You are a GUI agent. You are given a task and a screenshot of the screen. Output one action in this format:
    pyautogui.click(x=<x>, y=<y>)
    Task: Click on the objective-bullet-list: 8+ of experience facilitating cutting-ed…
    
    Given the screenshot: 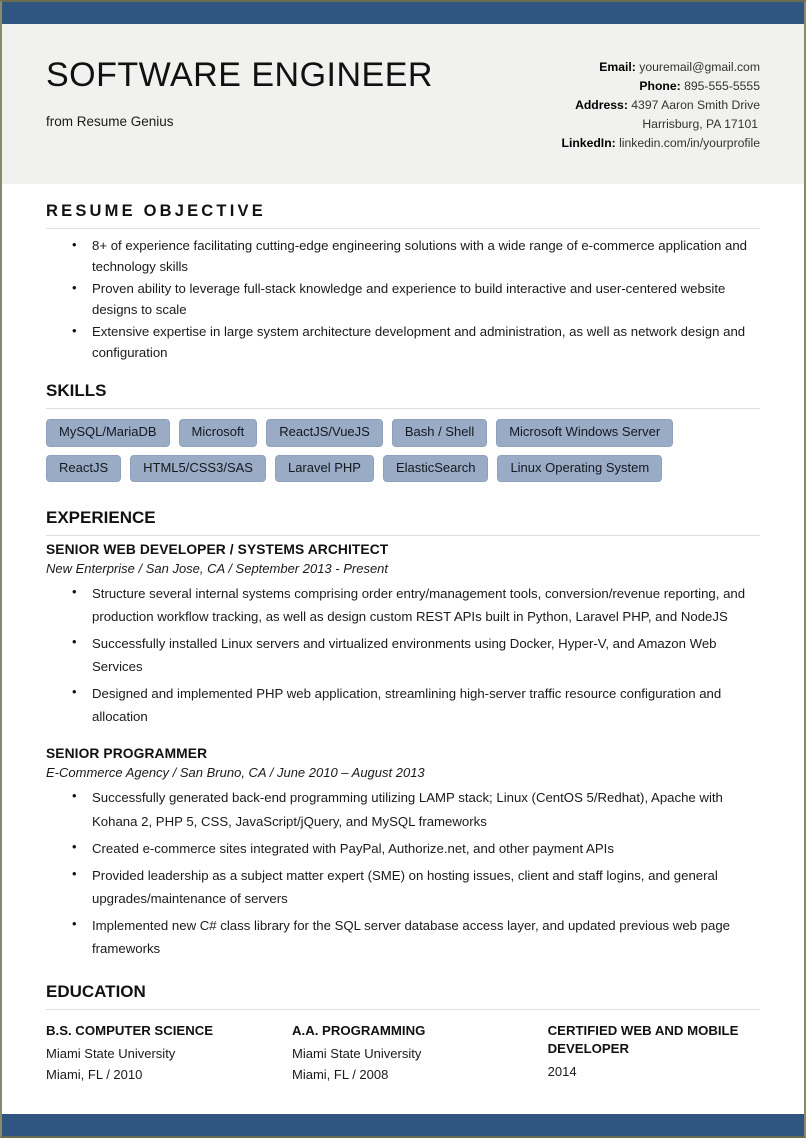 What is the action you would take?
    pyautogui.click(x=403, y=299)
    